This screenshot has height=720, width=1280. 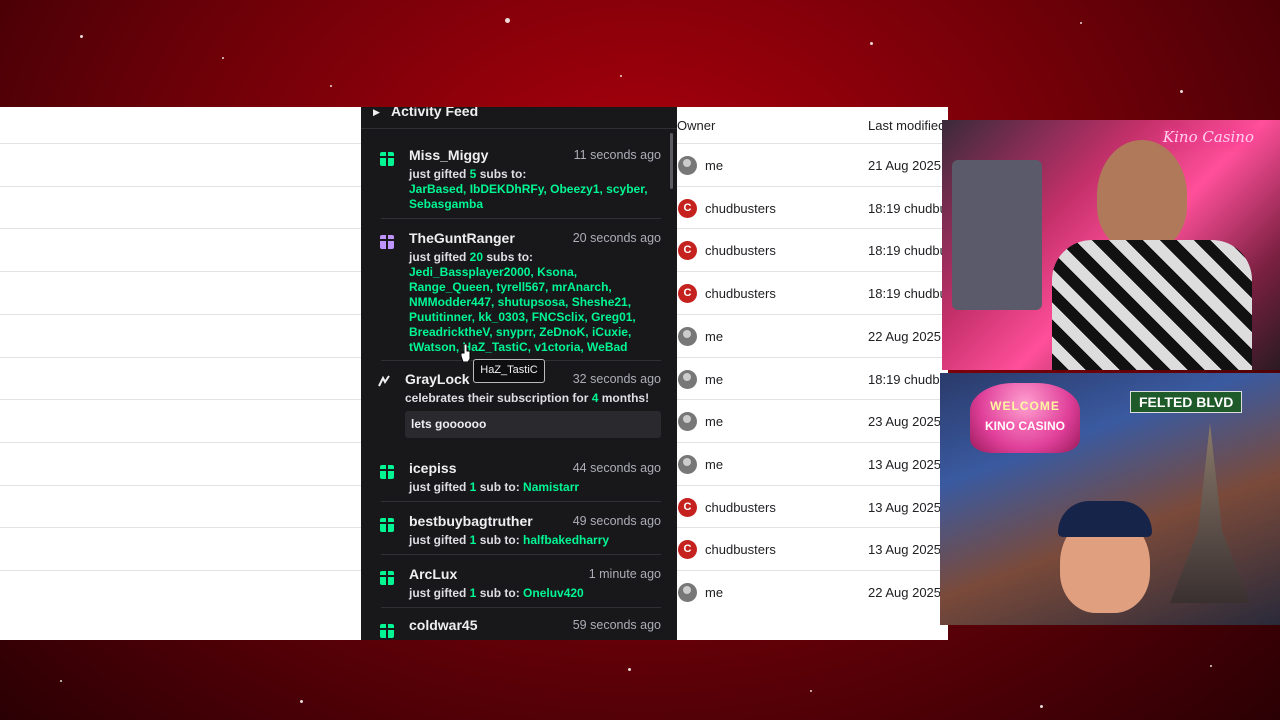 What do you see at coordinates (435, 113) in the screenshot?
I see `activity-feed-title: Activity Feed` at bounding box center [435, 113].